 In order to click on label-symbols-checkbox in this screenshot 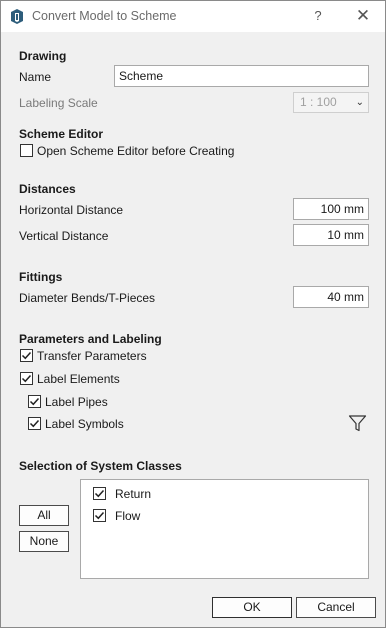, I will do `click(34, 423)`.